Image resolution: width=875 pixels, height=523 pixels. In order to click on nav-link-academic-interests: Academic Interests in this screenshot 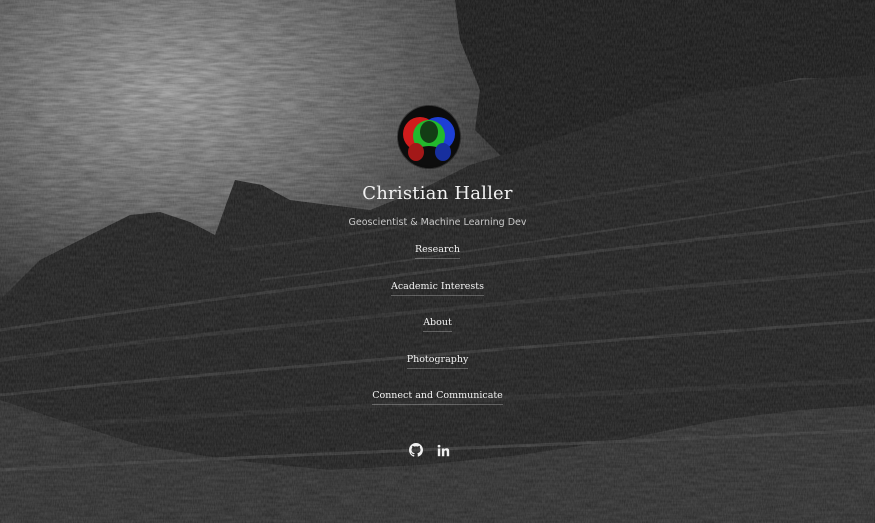, I will do `click(437, 288)`.